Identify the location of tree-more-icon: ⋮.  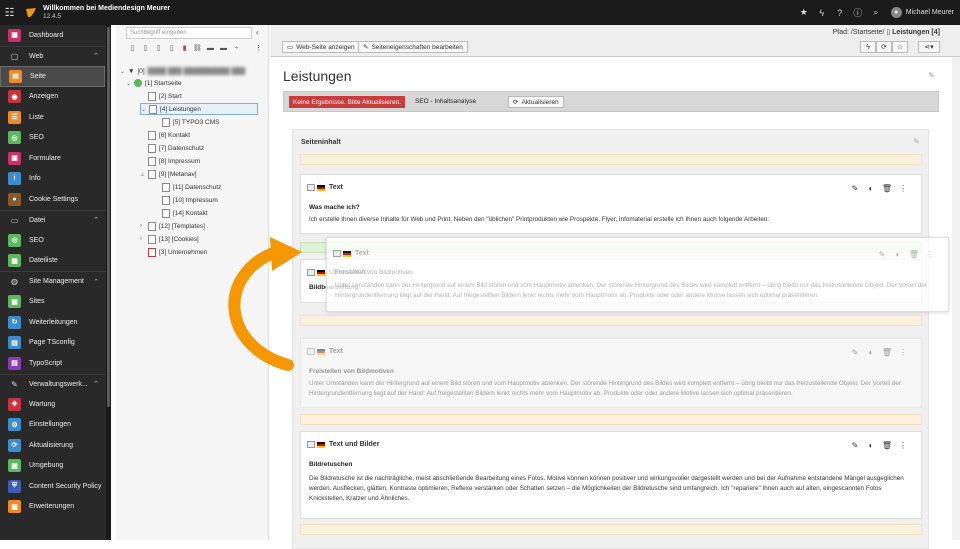
(258, 48).